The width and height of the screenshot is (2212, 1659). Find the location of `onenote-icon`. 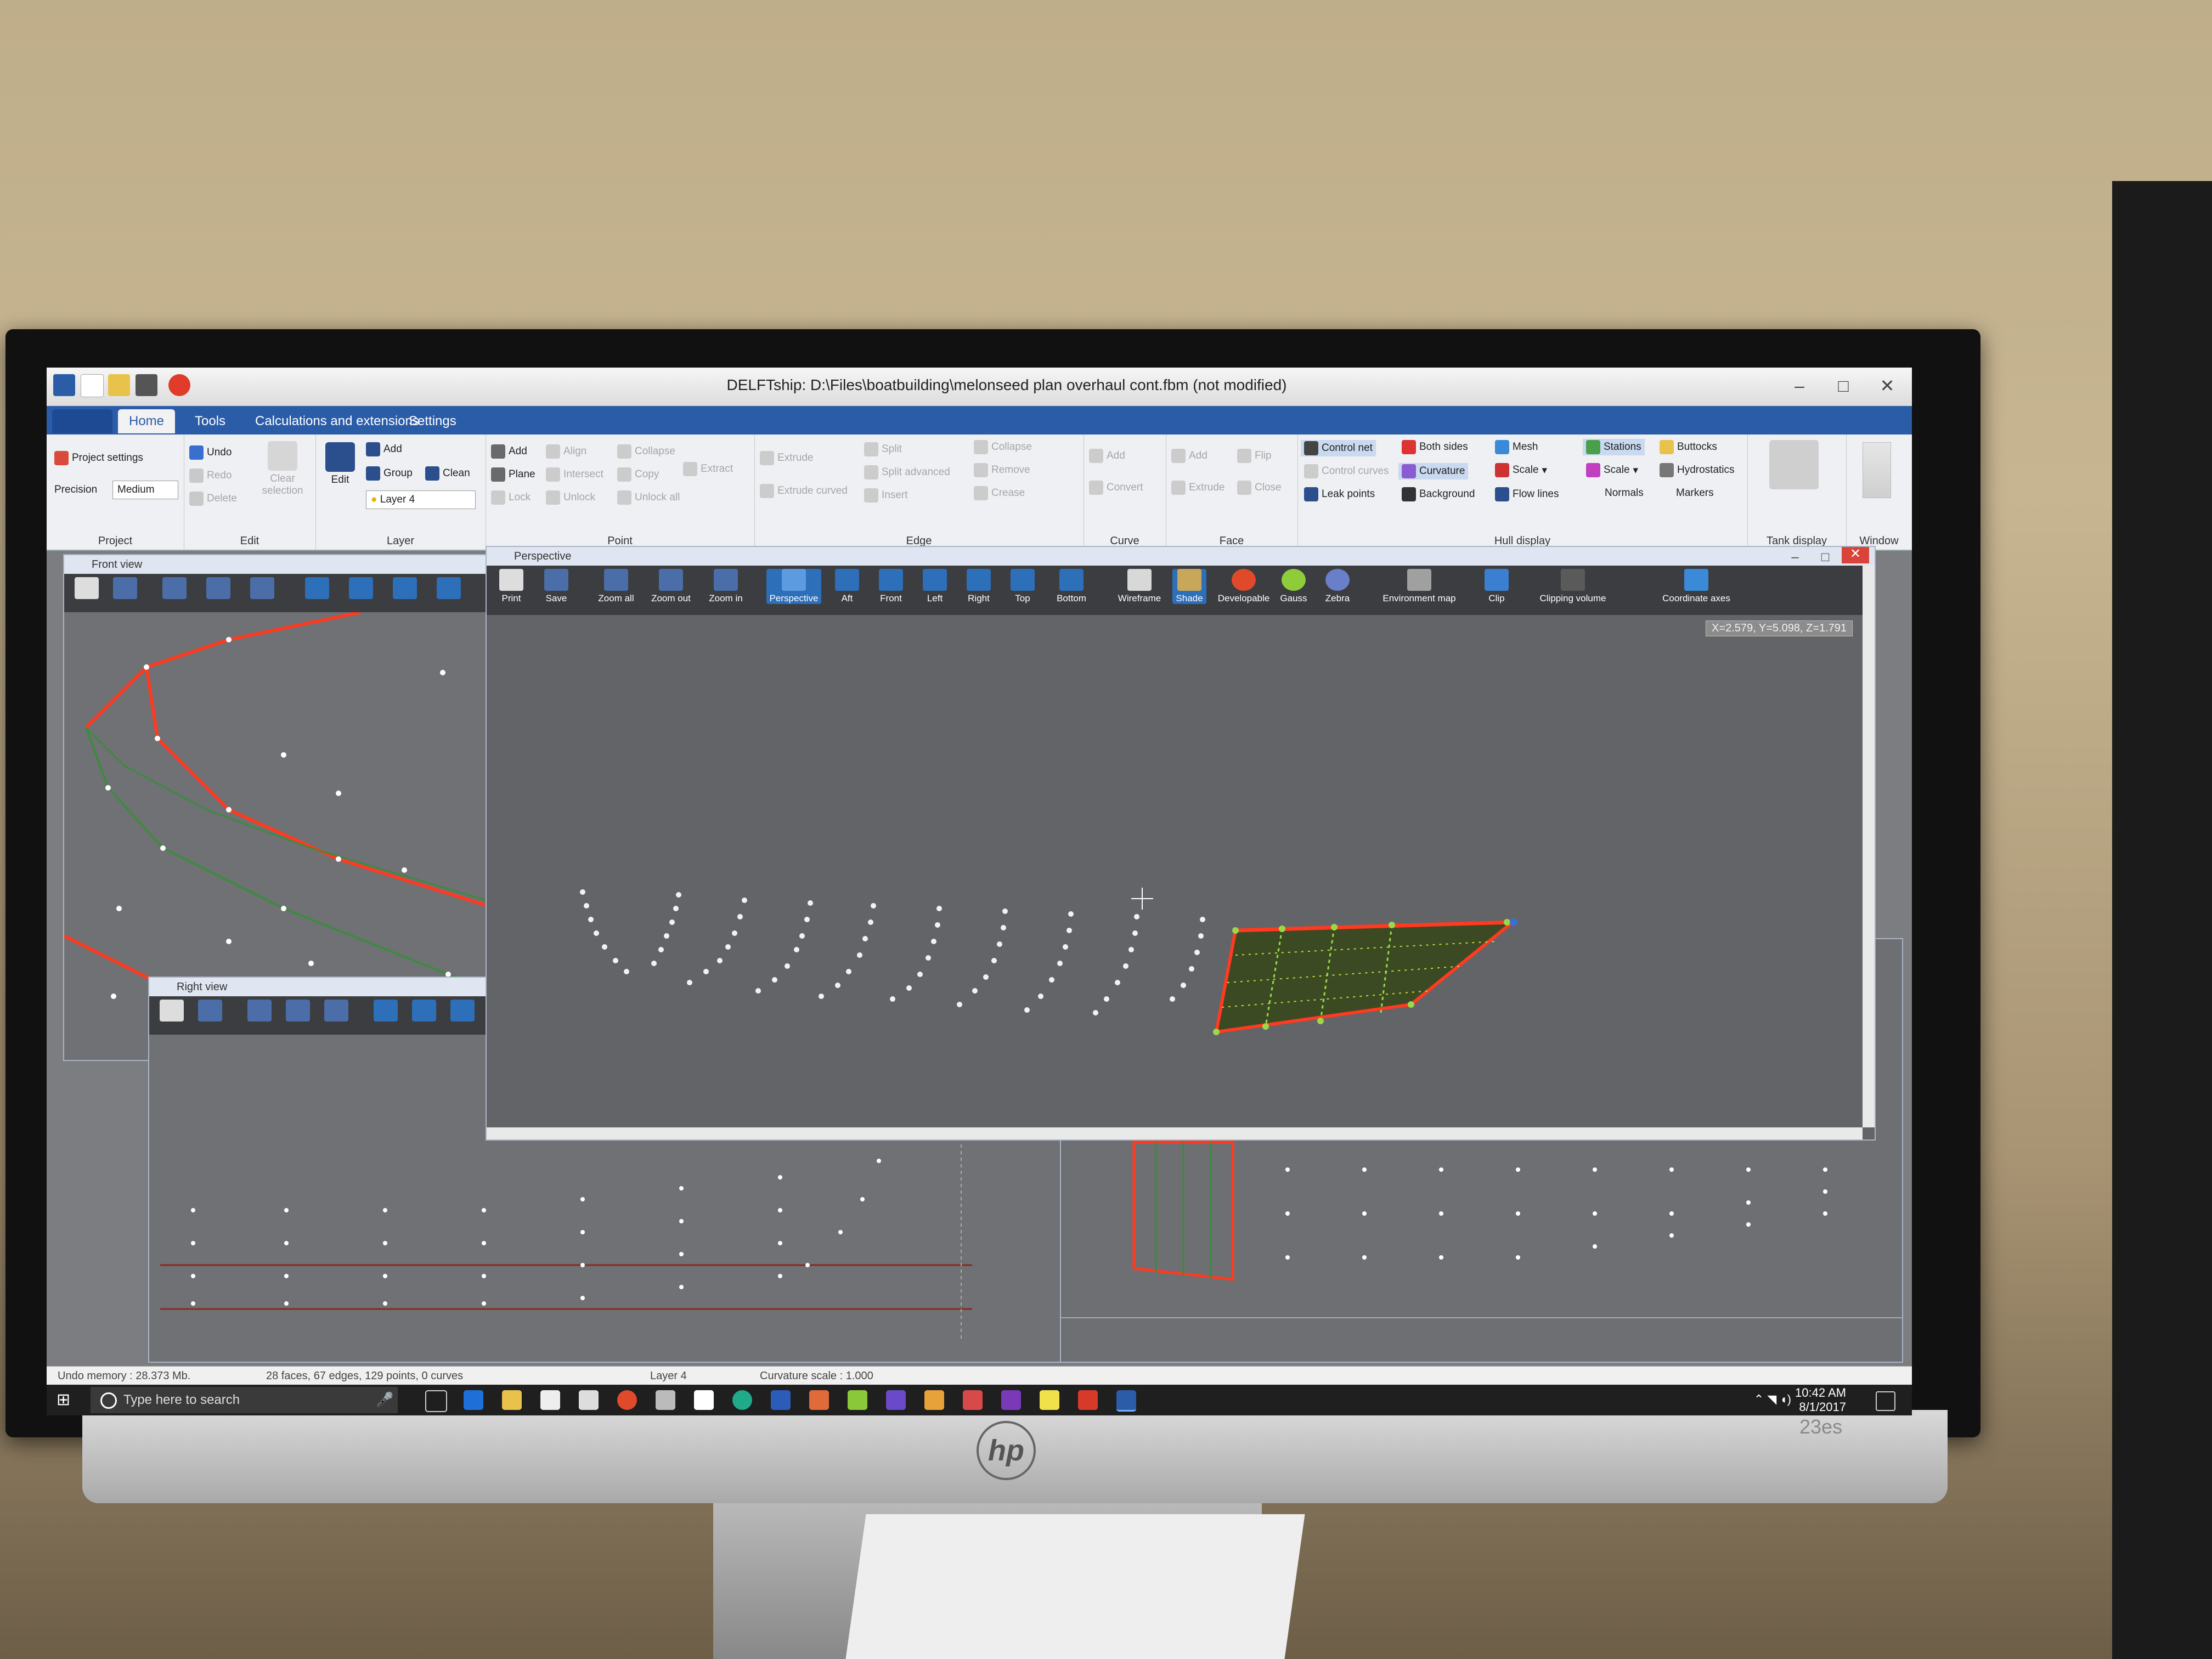

onenote-icon is located at coordinates (1011, 1400).